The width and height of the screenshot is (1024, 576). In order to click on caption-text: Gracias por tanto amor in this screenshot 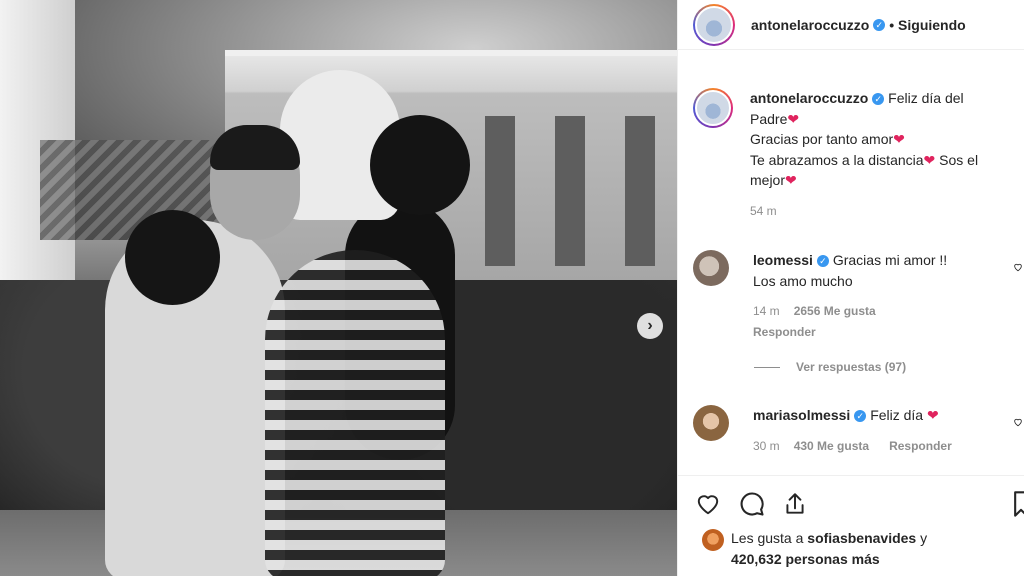, I will do `click(822, 139)`.